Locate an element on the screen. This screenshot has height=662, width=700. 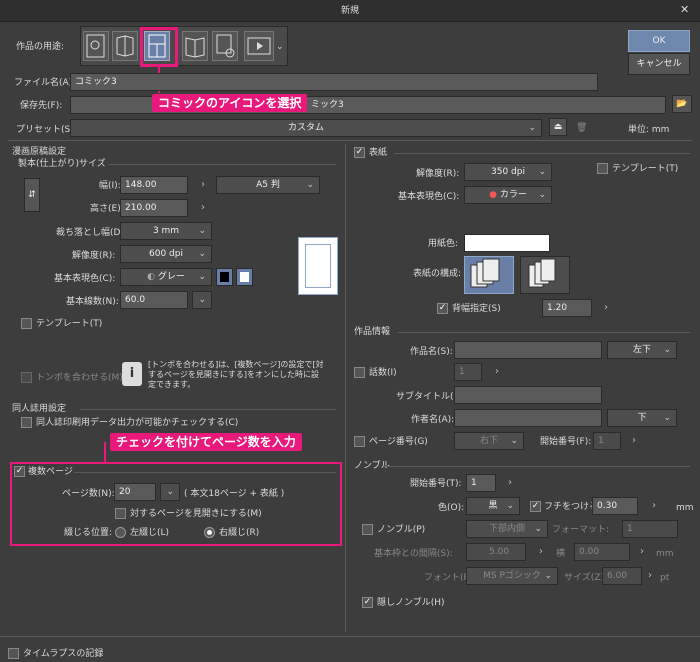
preset-value: カスタム is located at coordinates (305, 128).